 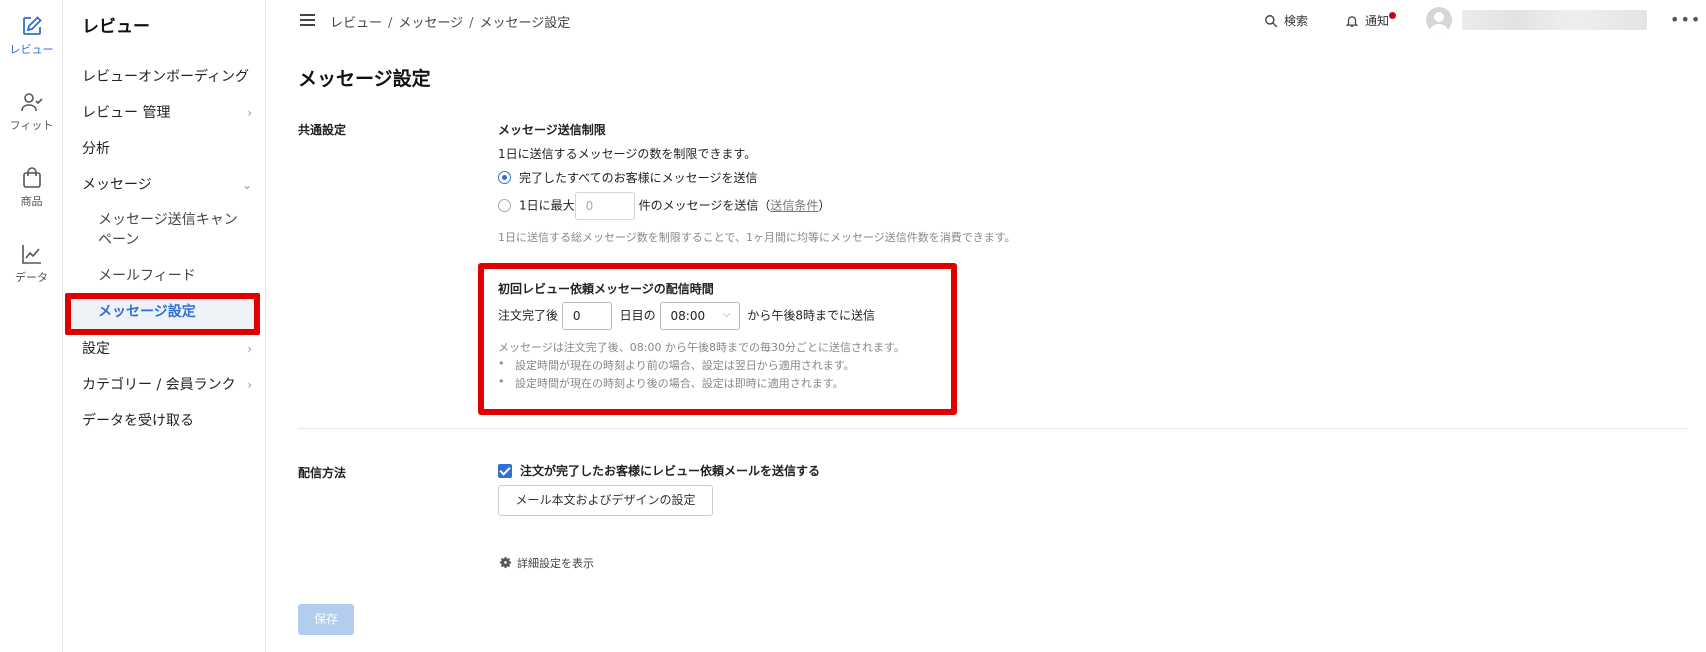 I want to click on highlight-box-first-review, so click(x=717, y=339).